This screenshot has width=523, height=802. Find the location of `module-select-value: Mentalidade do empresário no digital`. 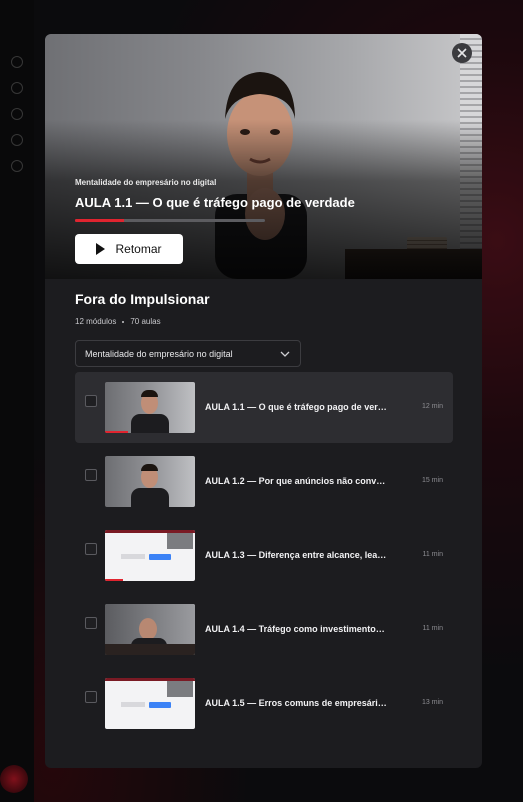

module-select-value: Mentalidade do empresário no digital is located at coordinates (159, 353).